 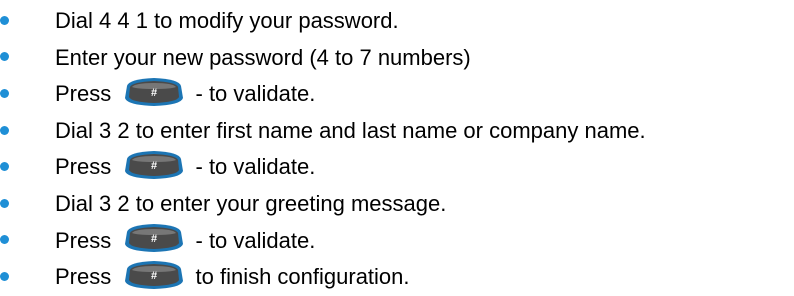 I want to click on list-item: Dial 4 4 1 to modify your password., so click(x=397, y=20).